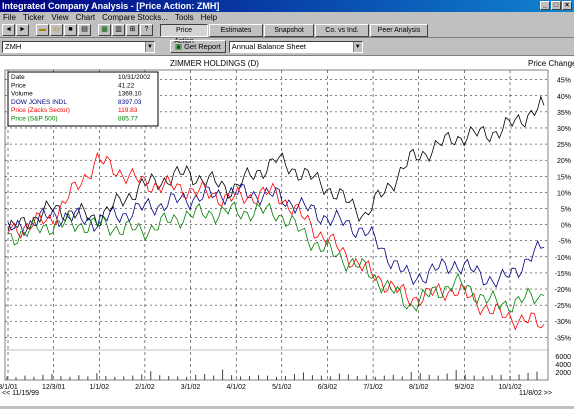  What do you see at coordinates (134, 77) in the screenshot?
I see `info-value: 10/31/2002` at bounding box center [134, 77].